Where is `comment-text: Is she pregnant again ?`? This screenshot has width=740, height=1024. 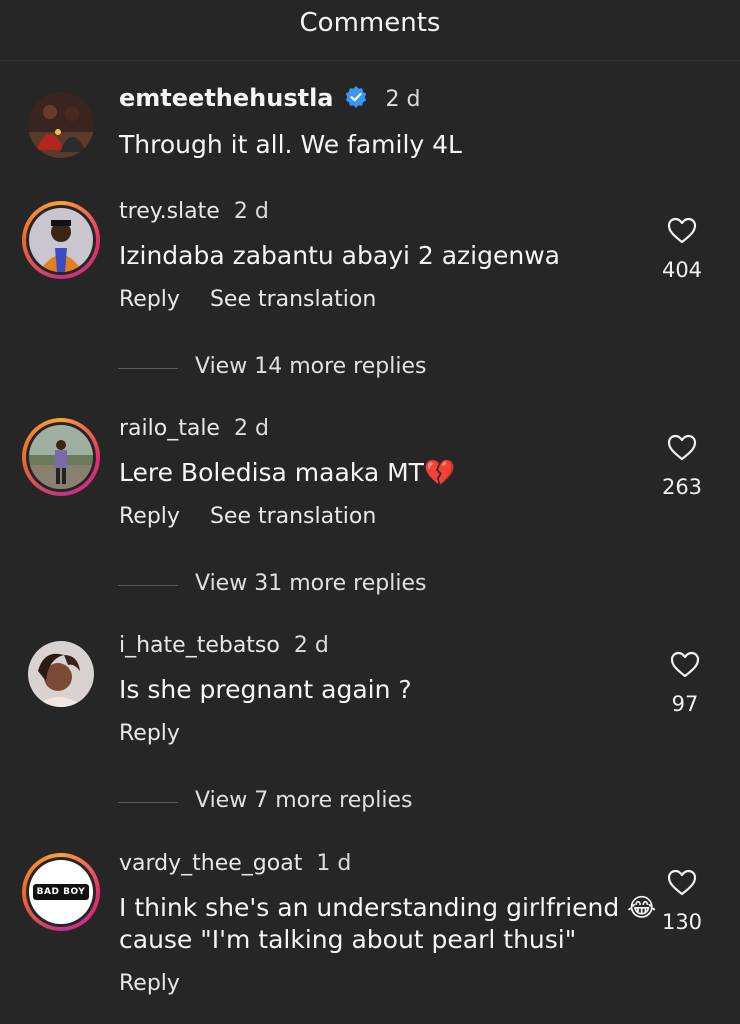
comment-text: Is she pregnant again ? is located at coordinates (265, 689).